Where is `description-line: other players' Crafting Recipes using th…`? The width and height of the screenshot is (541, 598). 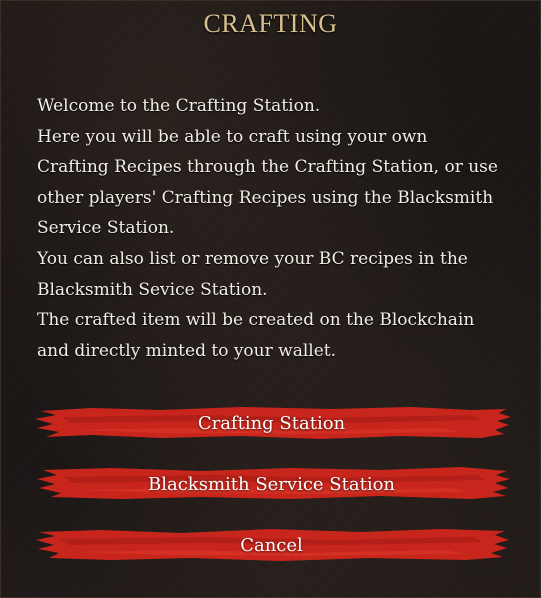 description-line: other players' Crafting Recipes using th… is located at coordinates (265, 197).